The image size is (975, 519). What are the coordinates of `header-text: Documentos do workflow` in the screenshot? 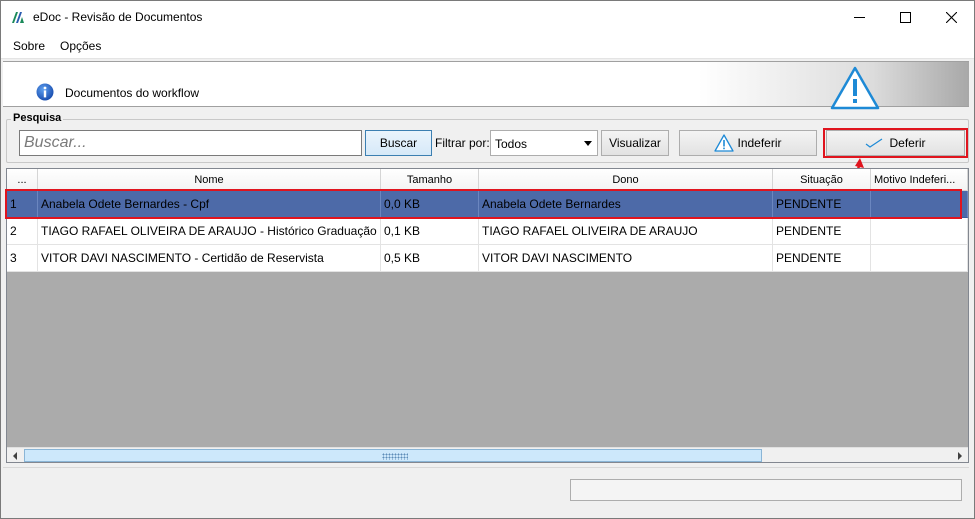 It's located at (132, 93).